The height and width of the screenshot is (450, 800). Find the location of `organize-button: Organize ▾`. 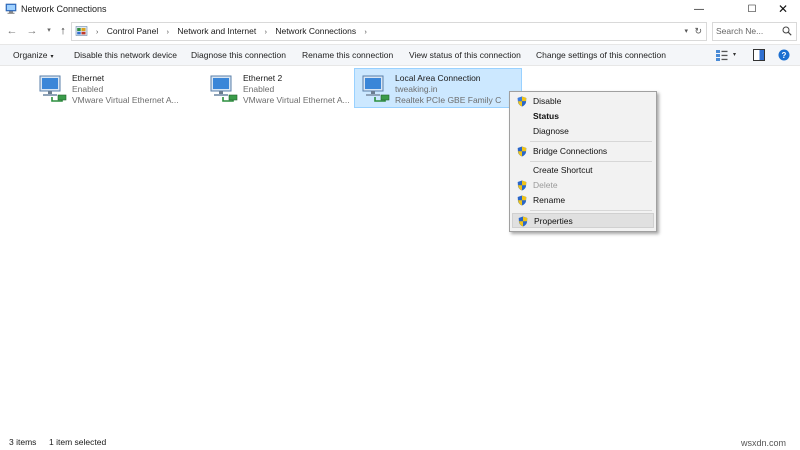

organize-button: Organize ▾ is located at coordinates (33, 55).